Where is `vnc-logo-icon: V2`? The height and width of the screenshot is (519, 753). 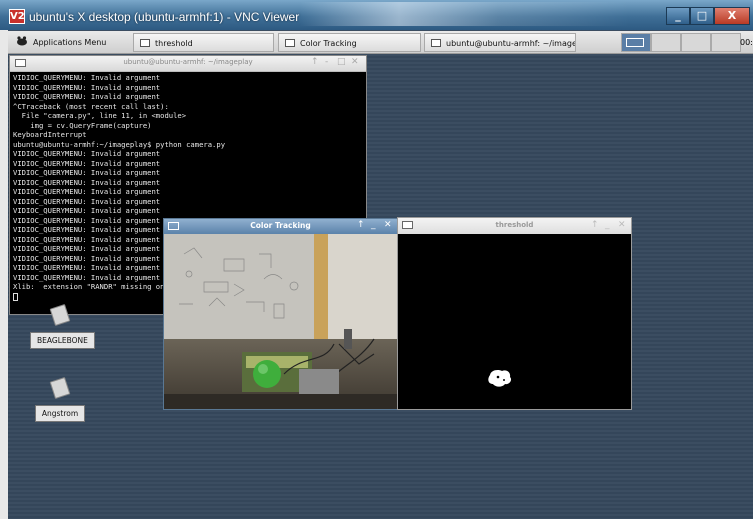
vnc-logo-icon: V2 is located at coordinates (17, 16).